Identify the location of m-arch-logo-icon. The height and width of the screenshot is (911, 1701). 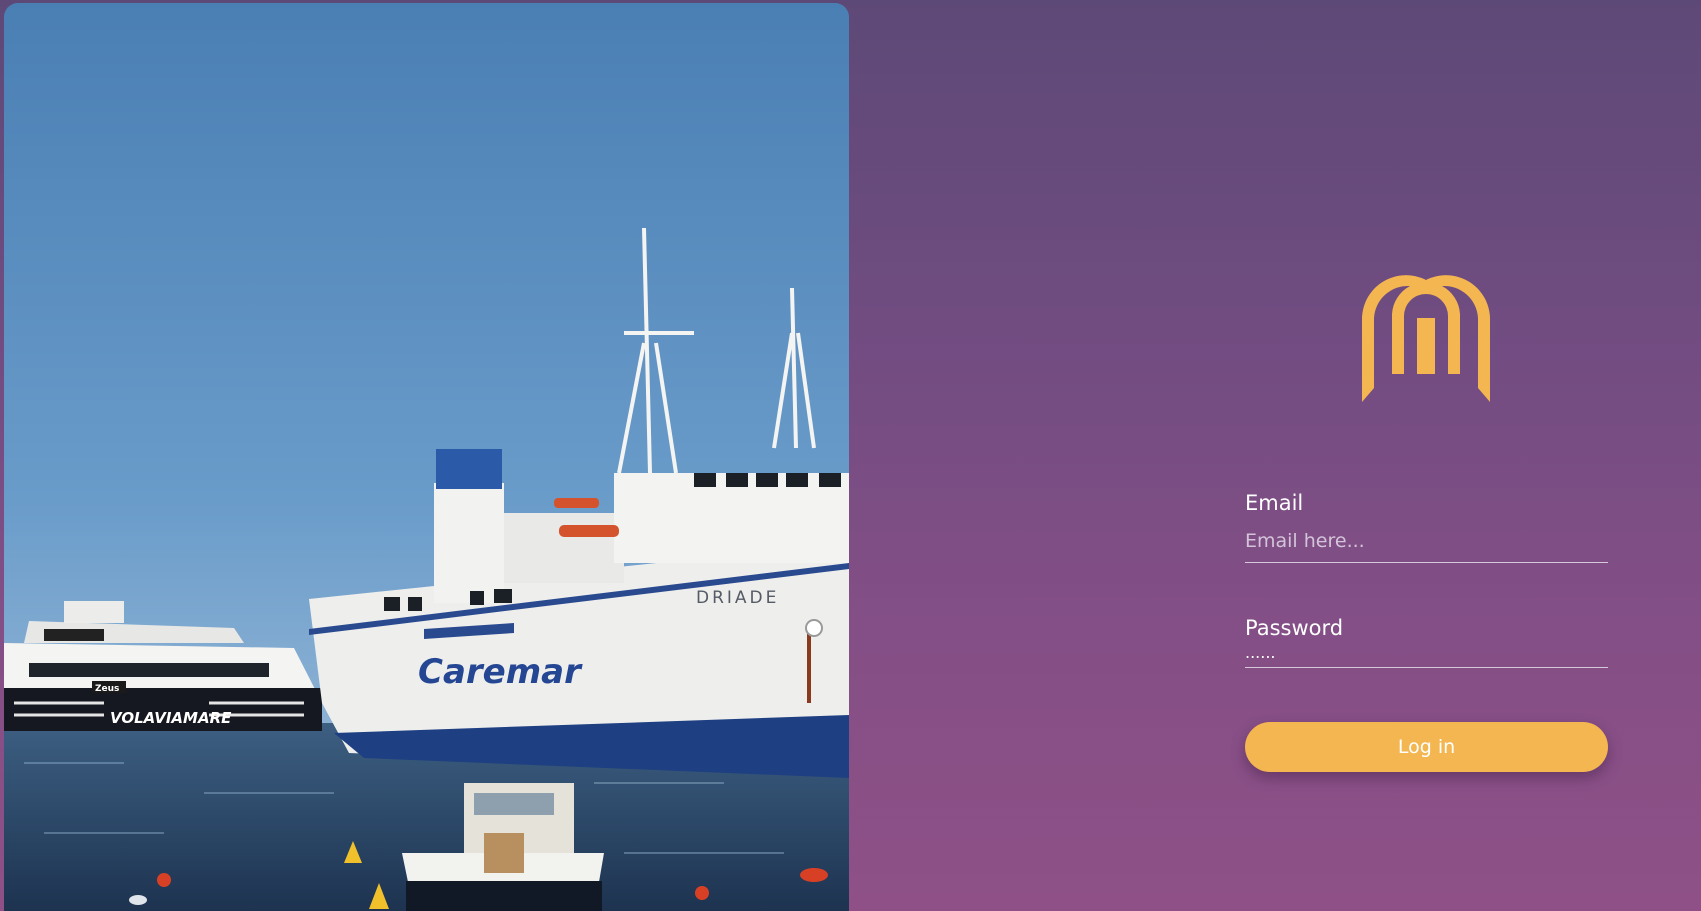
(1426, 338).